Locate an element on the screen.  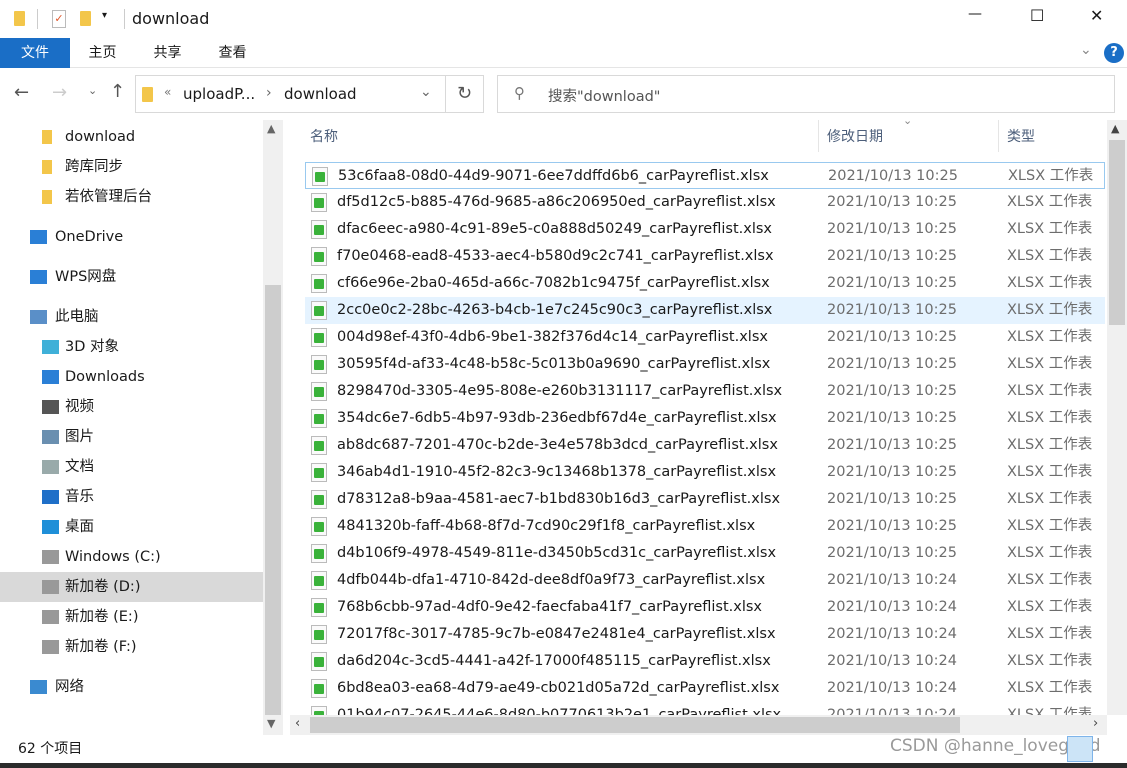
help-button: ? is located at coordinates (1114, 53).